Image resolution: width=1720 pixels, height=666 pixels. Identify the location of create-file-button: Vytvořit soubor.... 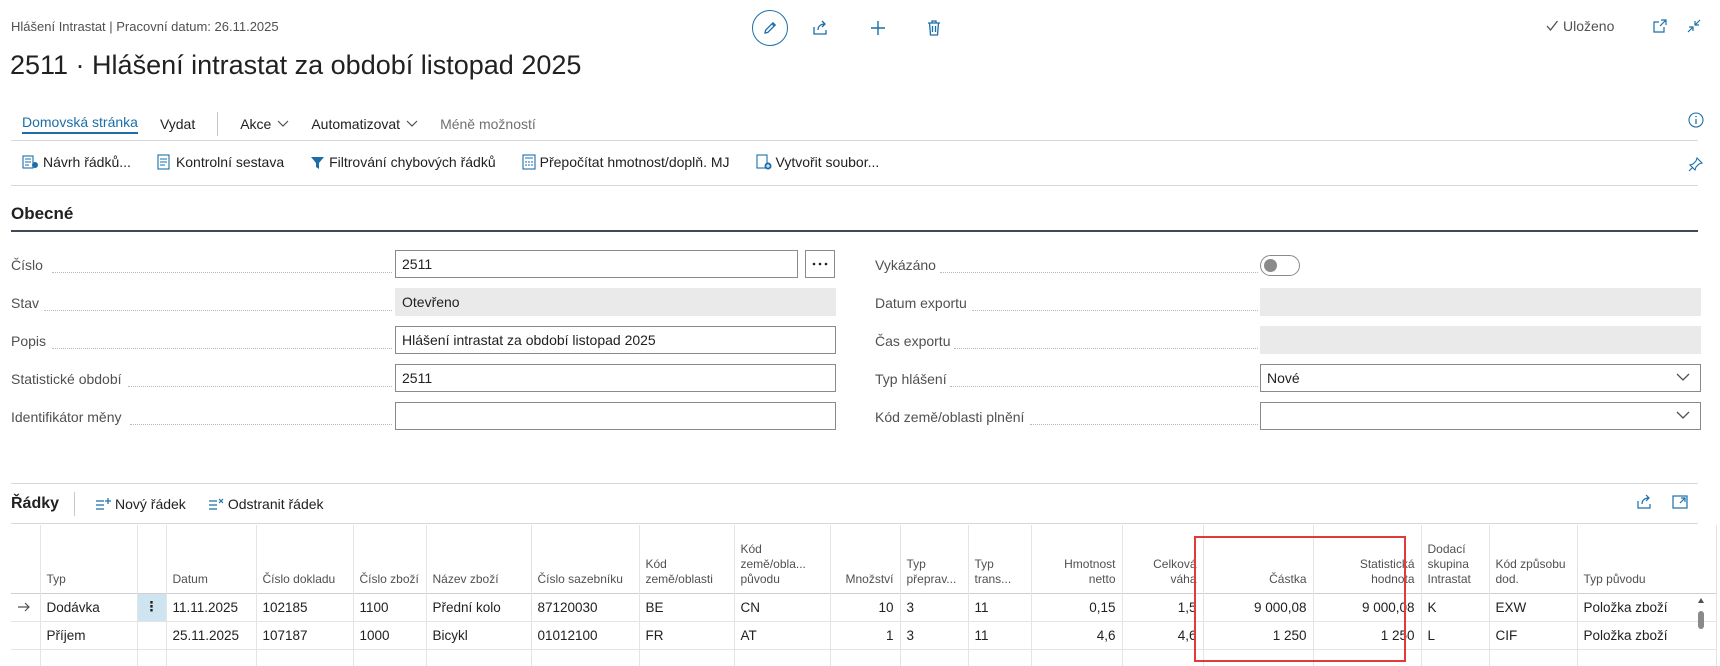
(817, 162).